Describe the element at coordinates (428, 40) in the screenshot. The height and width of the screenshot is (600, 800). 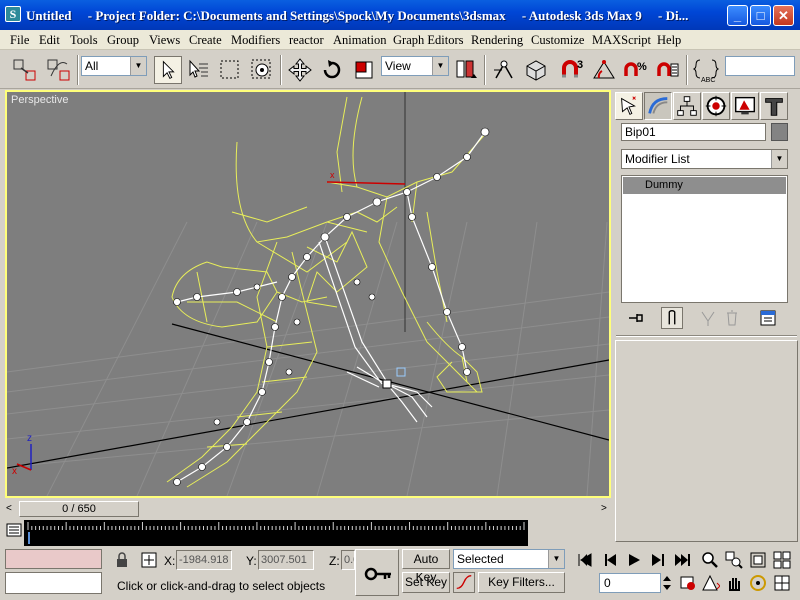
I see `menu-graph-editors: Graph Editors` at that location.